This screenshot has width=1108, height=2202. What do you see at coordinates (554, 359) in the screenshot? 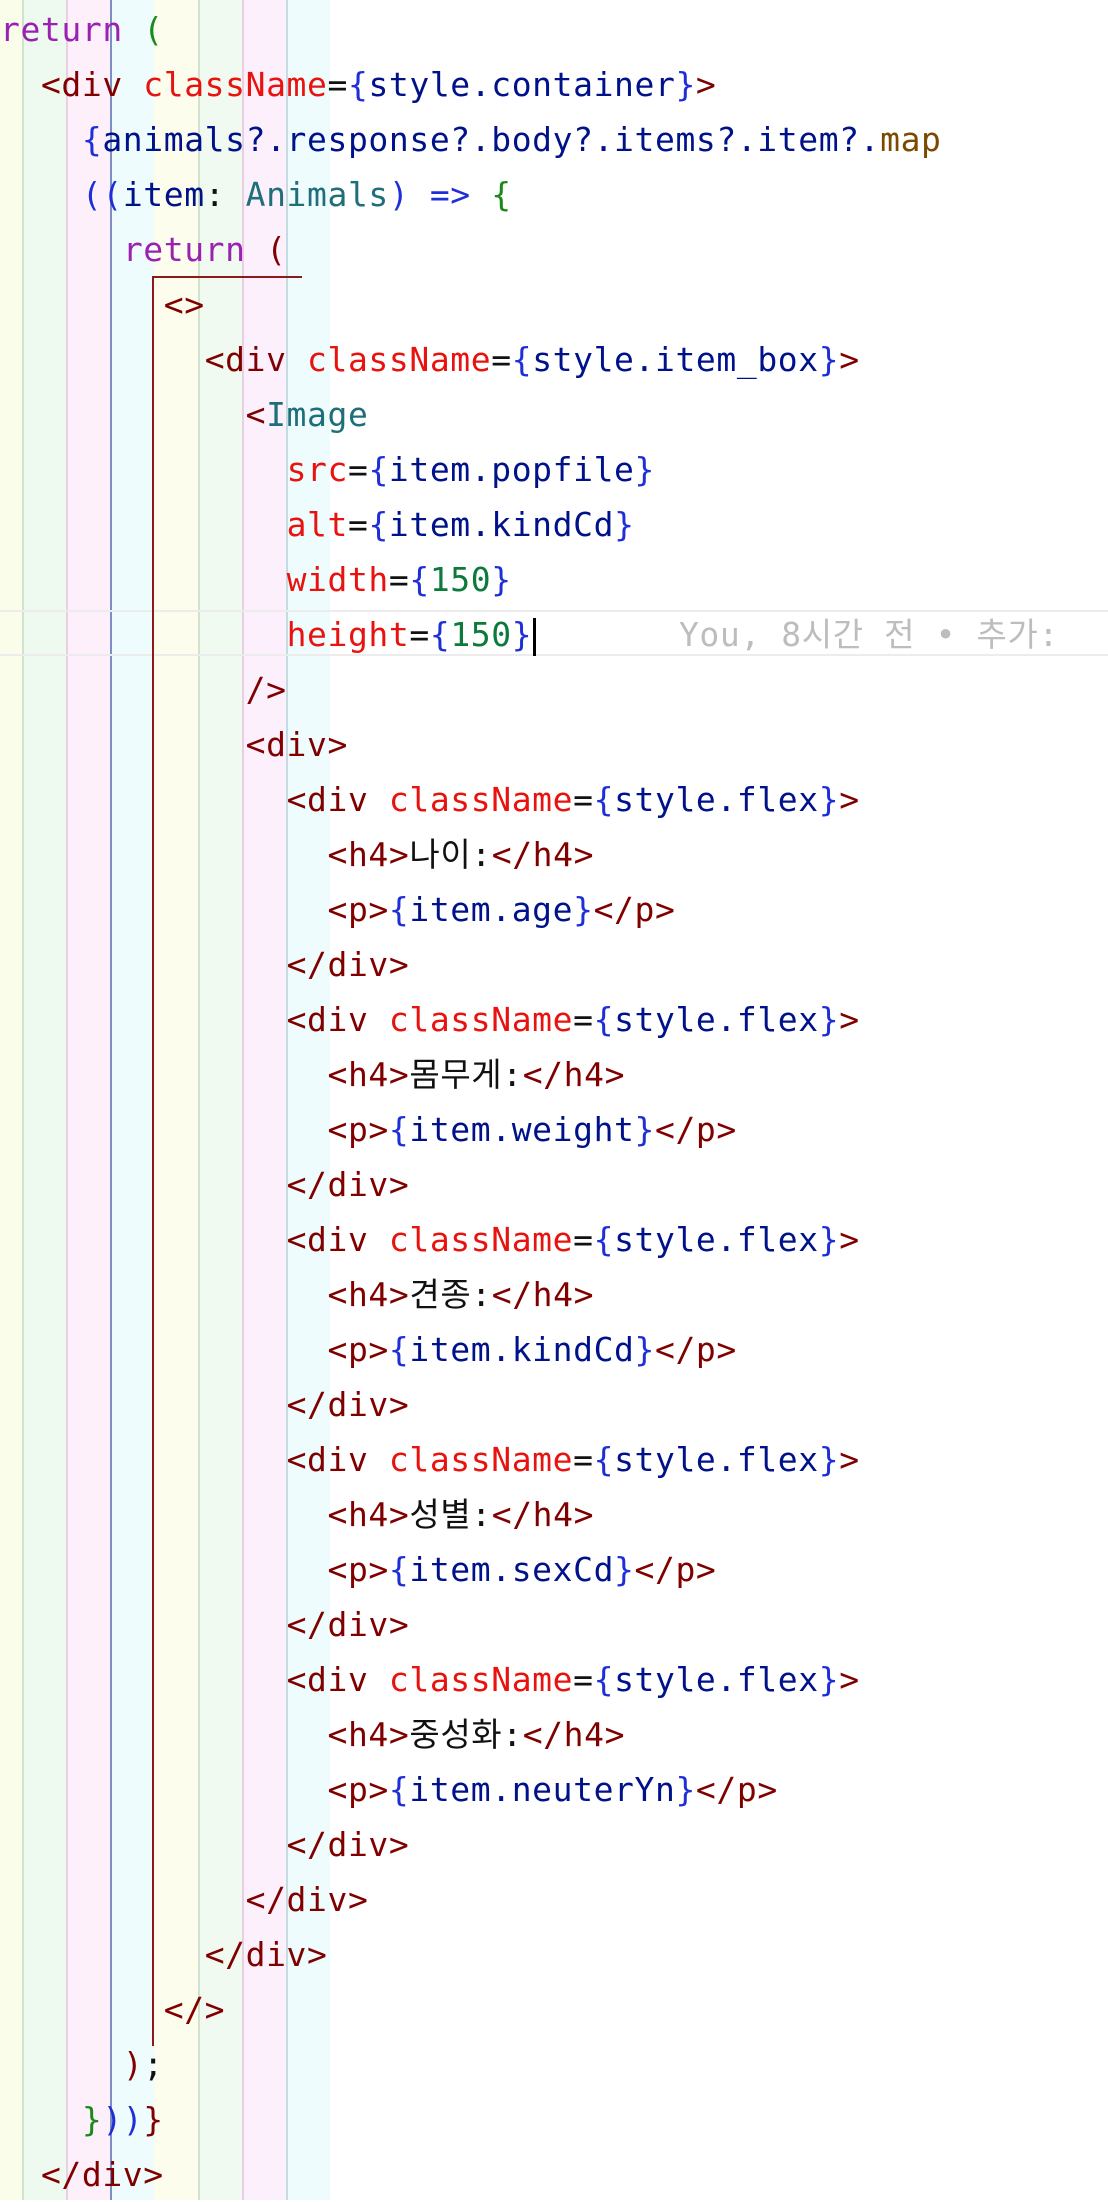
I see `code-line: <div className={style.item_box}>` at bounding box center [554, 359].